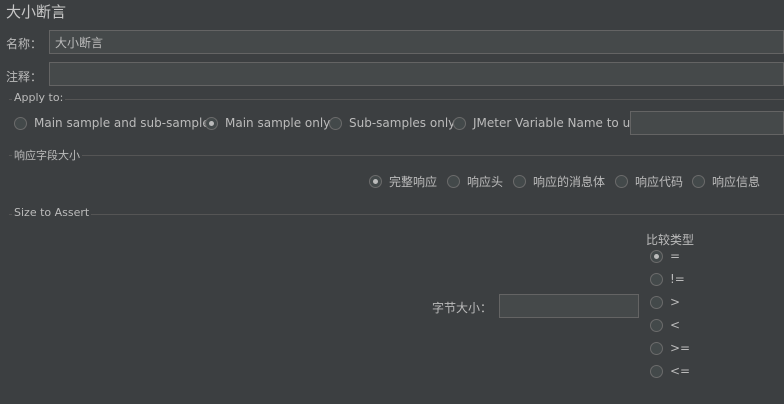  Describe the element at coordinates (680, 371) in the screenshot. I see `compare-le-label: <=` at that location.